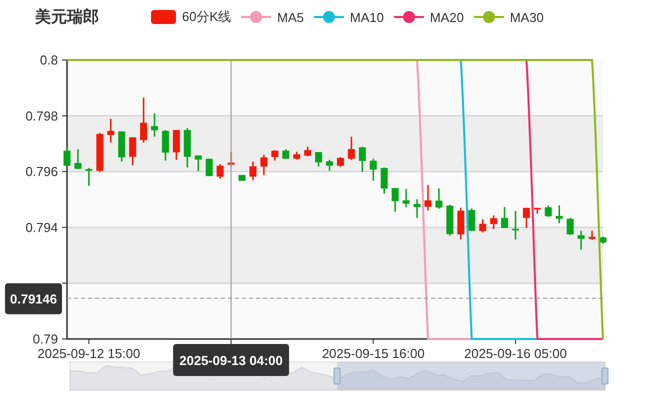  I want to click on chart-title: 美元瑞郎, so click(67, 17).